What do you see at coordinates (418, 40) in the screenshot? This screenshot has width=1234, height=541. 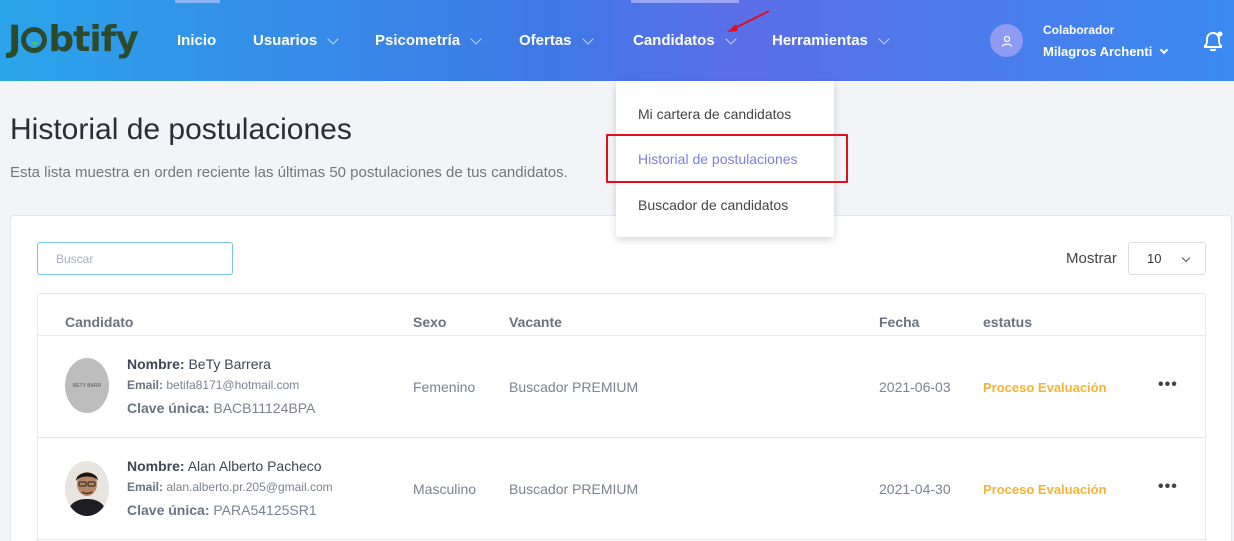 I see `nav-label: Psicometría` at bounding box center [418, 40].